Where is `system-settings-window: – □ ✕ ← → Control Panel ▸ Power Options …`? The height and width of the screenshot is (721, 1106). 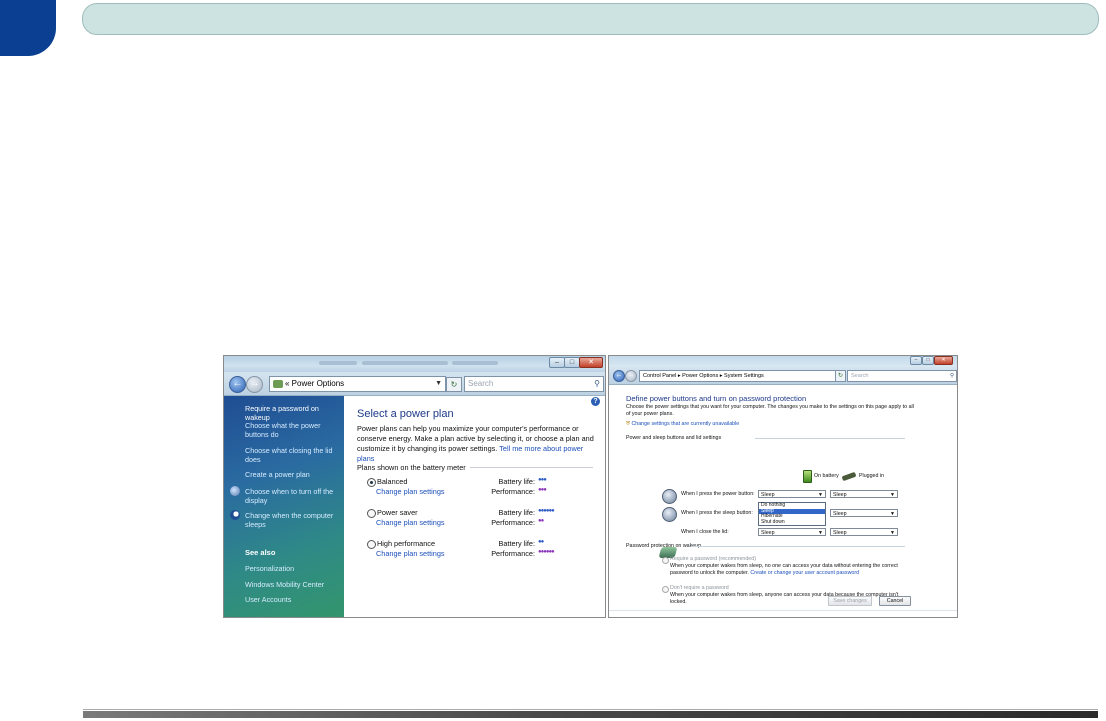 system-settings-window: – □ ✕ ← → Control Panel ▸ Power Options … is located at coordinates (783, 486).